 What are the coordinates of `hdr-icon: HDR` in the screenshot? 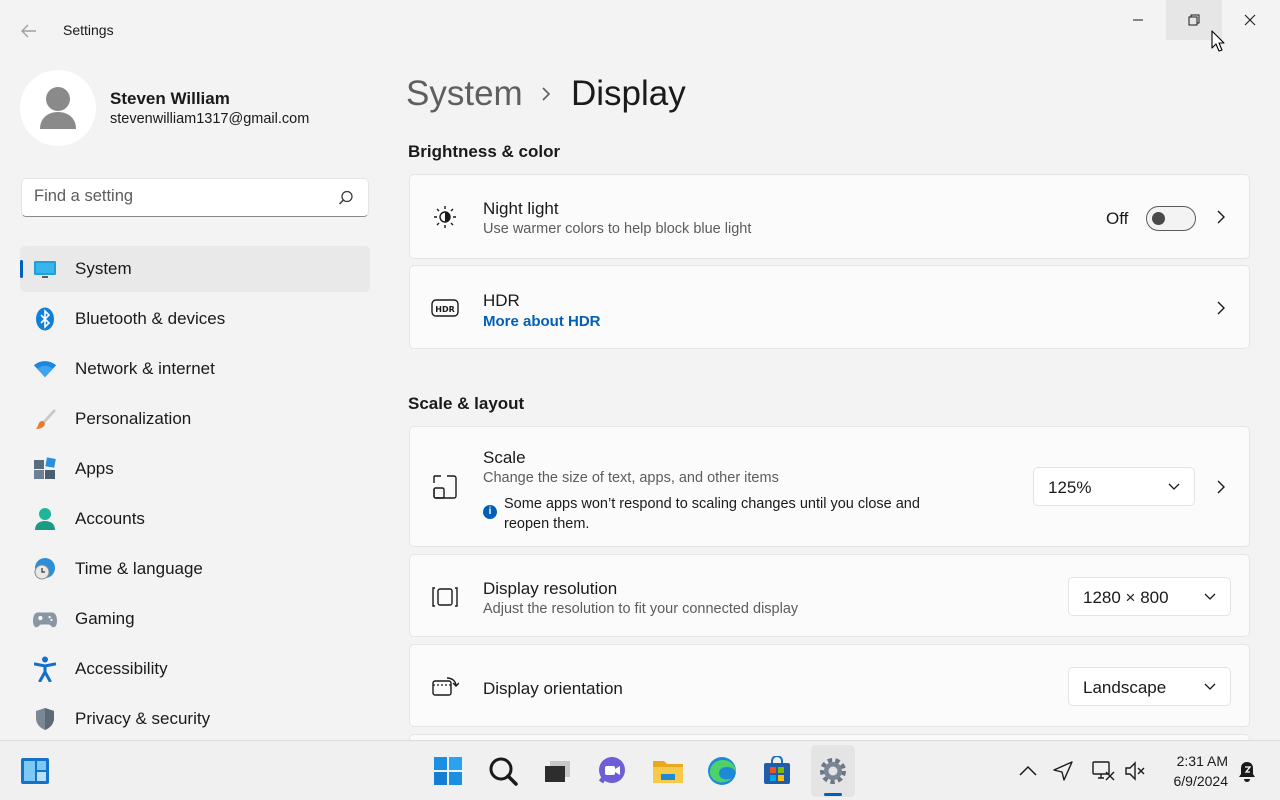 It's located at (445, 308).